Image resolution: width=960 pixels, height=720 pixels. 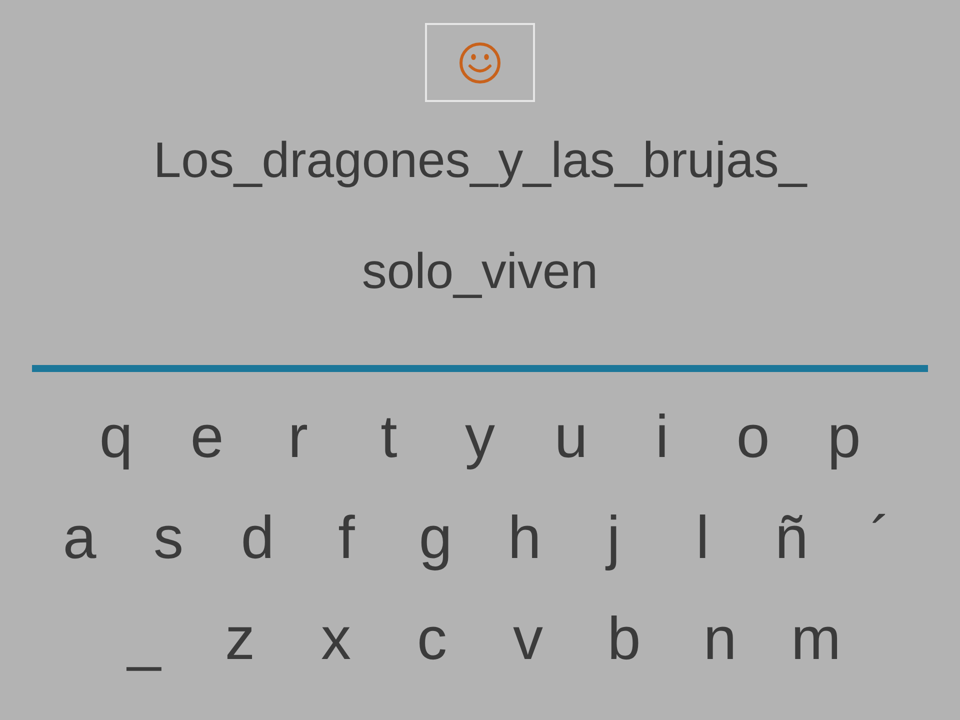 I want to click on phrase-text: solo_viven, so click(x=480, y=271).